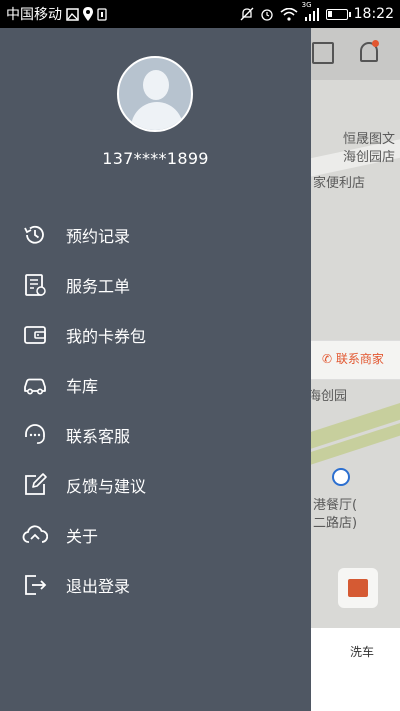 The width and height of the screenshot is (400, 711). What do you see at coordinates (106, 336) in the screenshot?
I see `menu-item-label: 我的卡券包` at bounding box center [106, 336].